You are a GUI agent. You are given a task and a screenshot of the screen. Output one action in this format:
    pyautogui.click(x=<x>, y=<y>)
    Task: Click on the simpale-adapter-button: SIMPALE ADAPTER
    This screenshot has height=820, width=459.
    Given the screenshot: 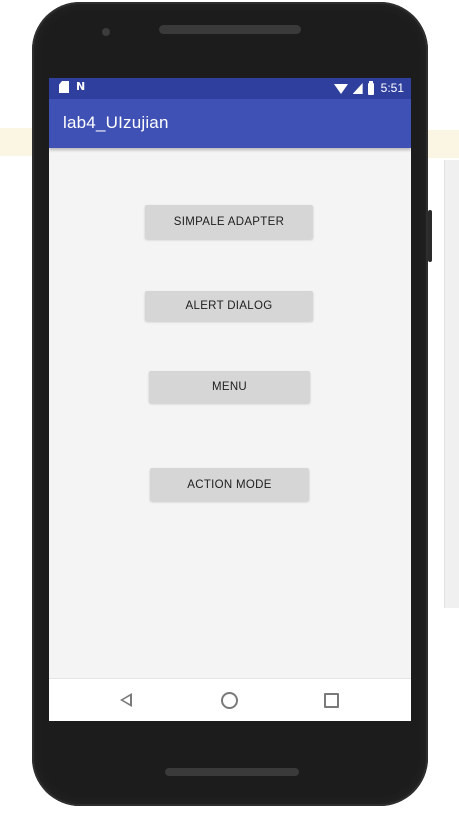 What is the action you would take?
    pyautogui.click(x=229, y=222)
    